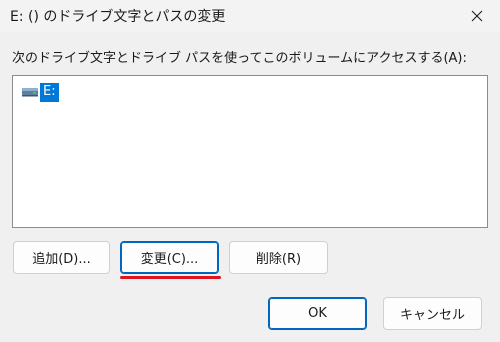  What do you see at coordinates (278, 257) in the screenshot?
I see `remove-button: 削除(R)` at bounding box center [278, 257].